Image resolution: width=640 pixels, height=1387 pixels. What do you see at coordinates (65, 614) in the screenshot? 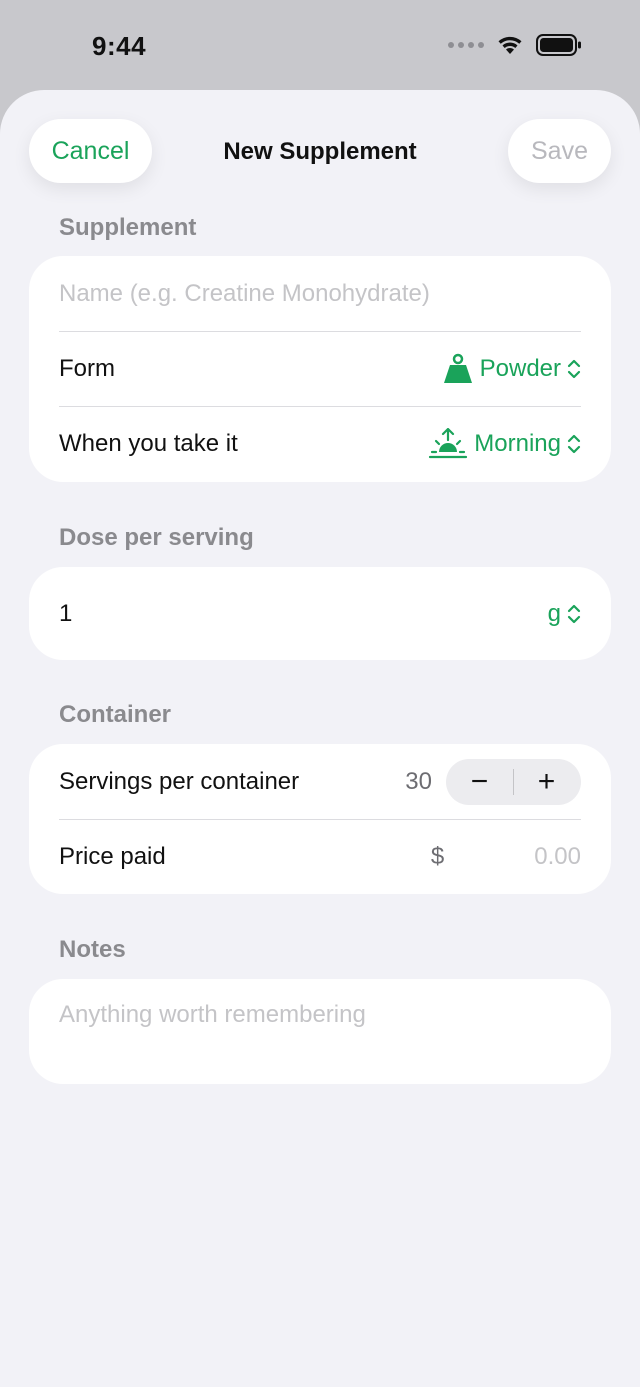
I see `dose-input: 1` at bounding box center [65, 614].